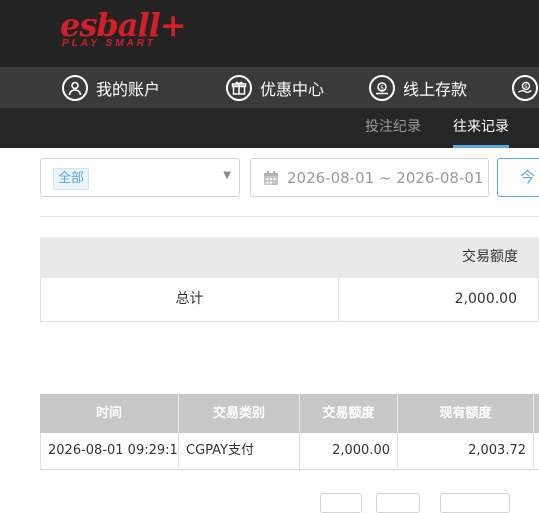  Describe the element at coordinates (140, 177) in the screenshot. I see `category-select: 全部 ▼` at that location.